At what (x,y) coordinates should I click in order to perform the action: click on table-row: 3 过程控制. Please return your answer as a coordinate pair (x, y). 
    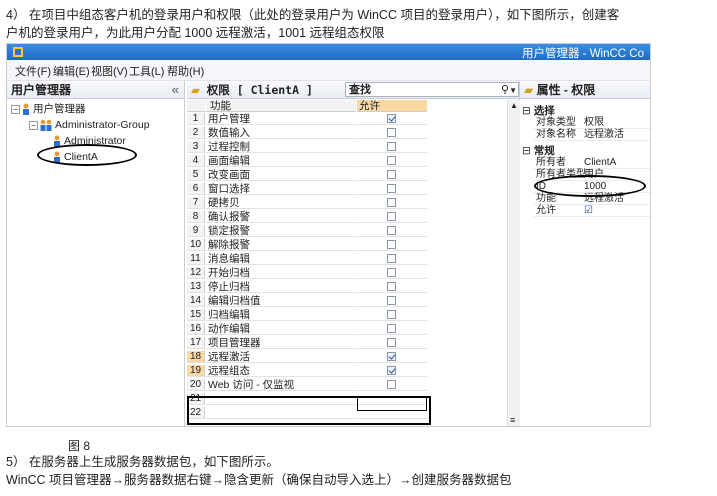
    Looking at the image, I should click on (307, 147).